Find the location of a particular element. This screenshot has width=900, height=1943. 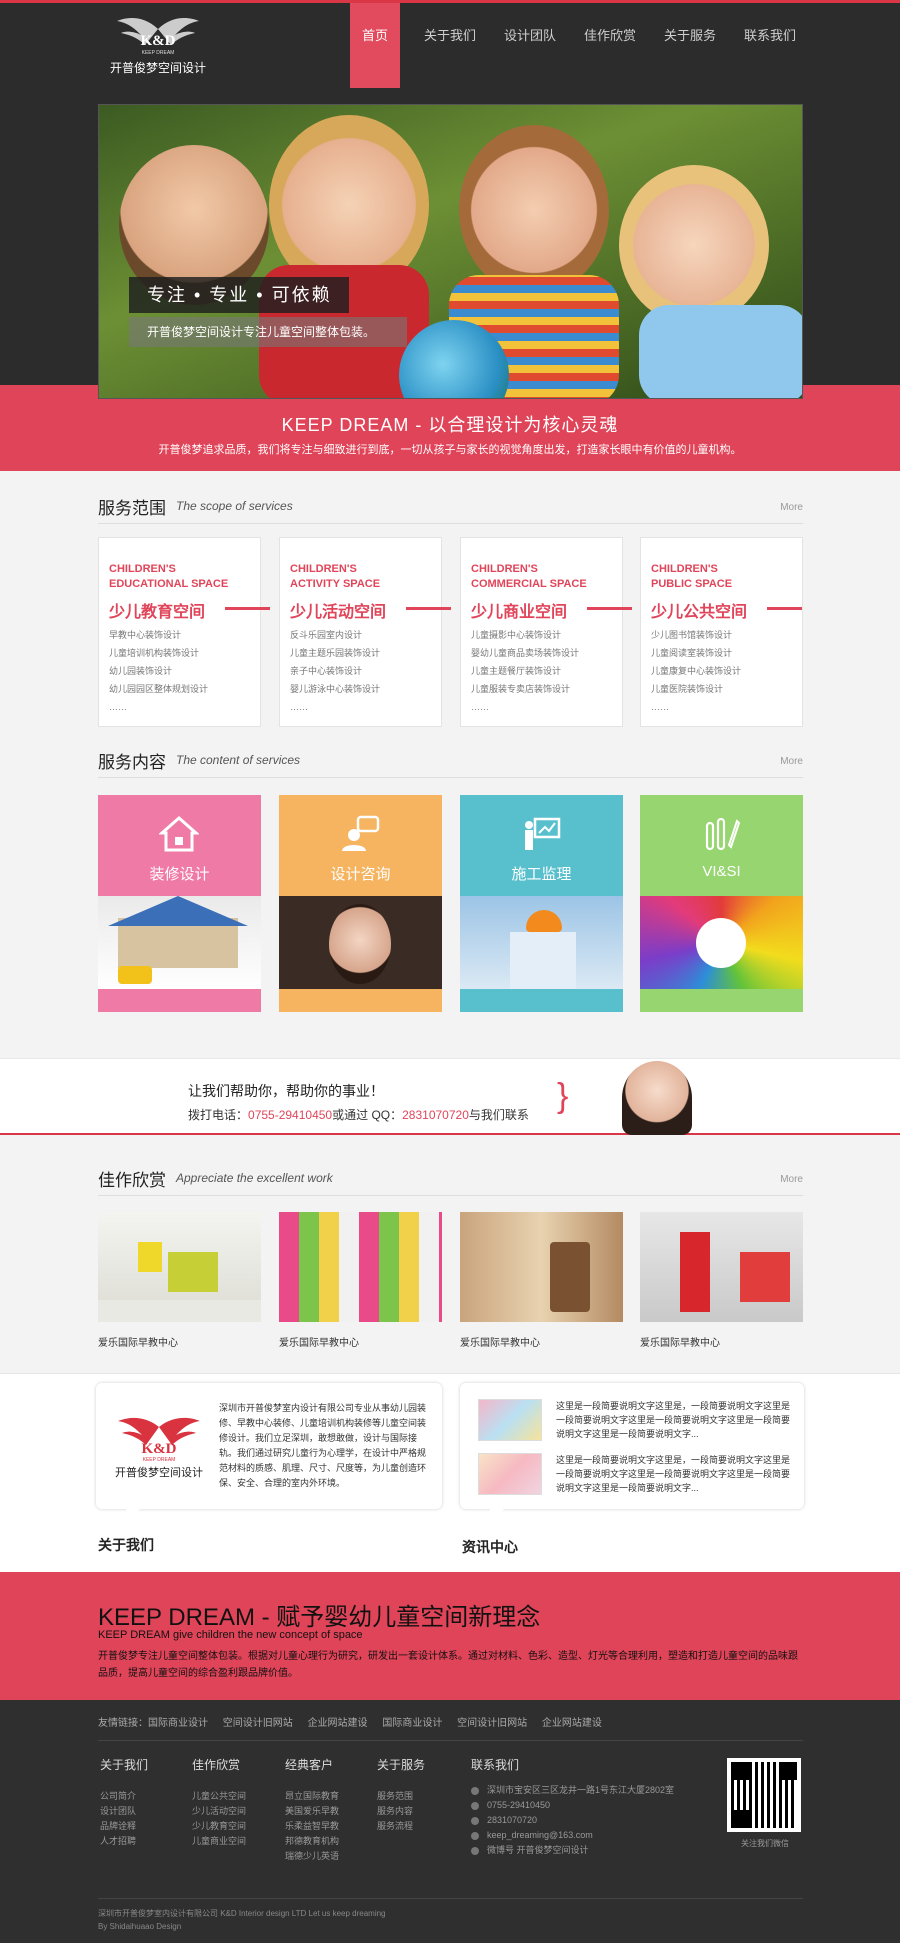

tile-label: 设计咨询 is located at coordinates (360, 874).